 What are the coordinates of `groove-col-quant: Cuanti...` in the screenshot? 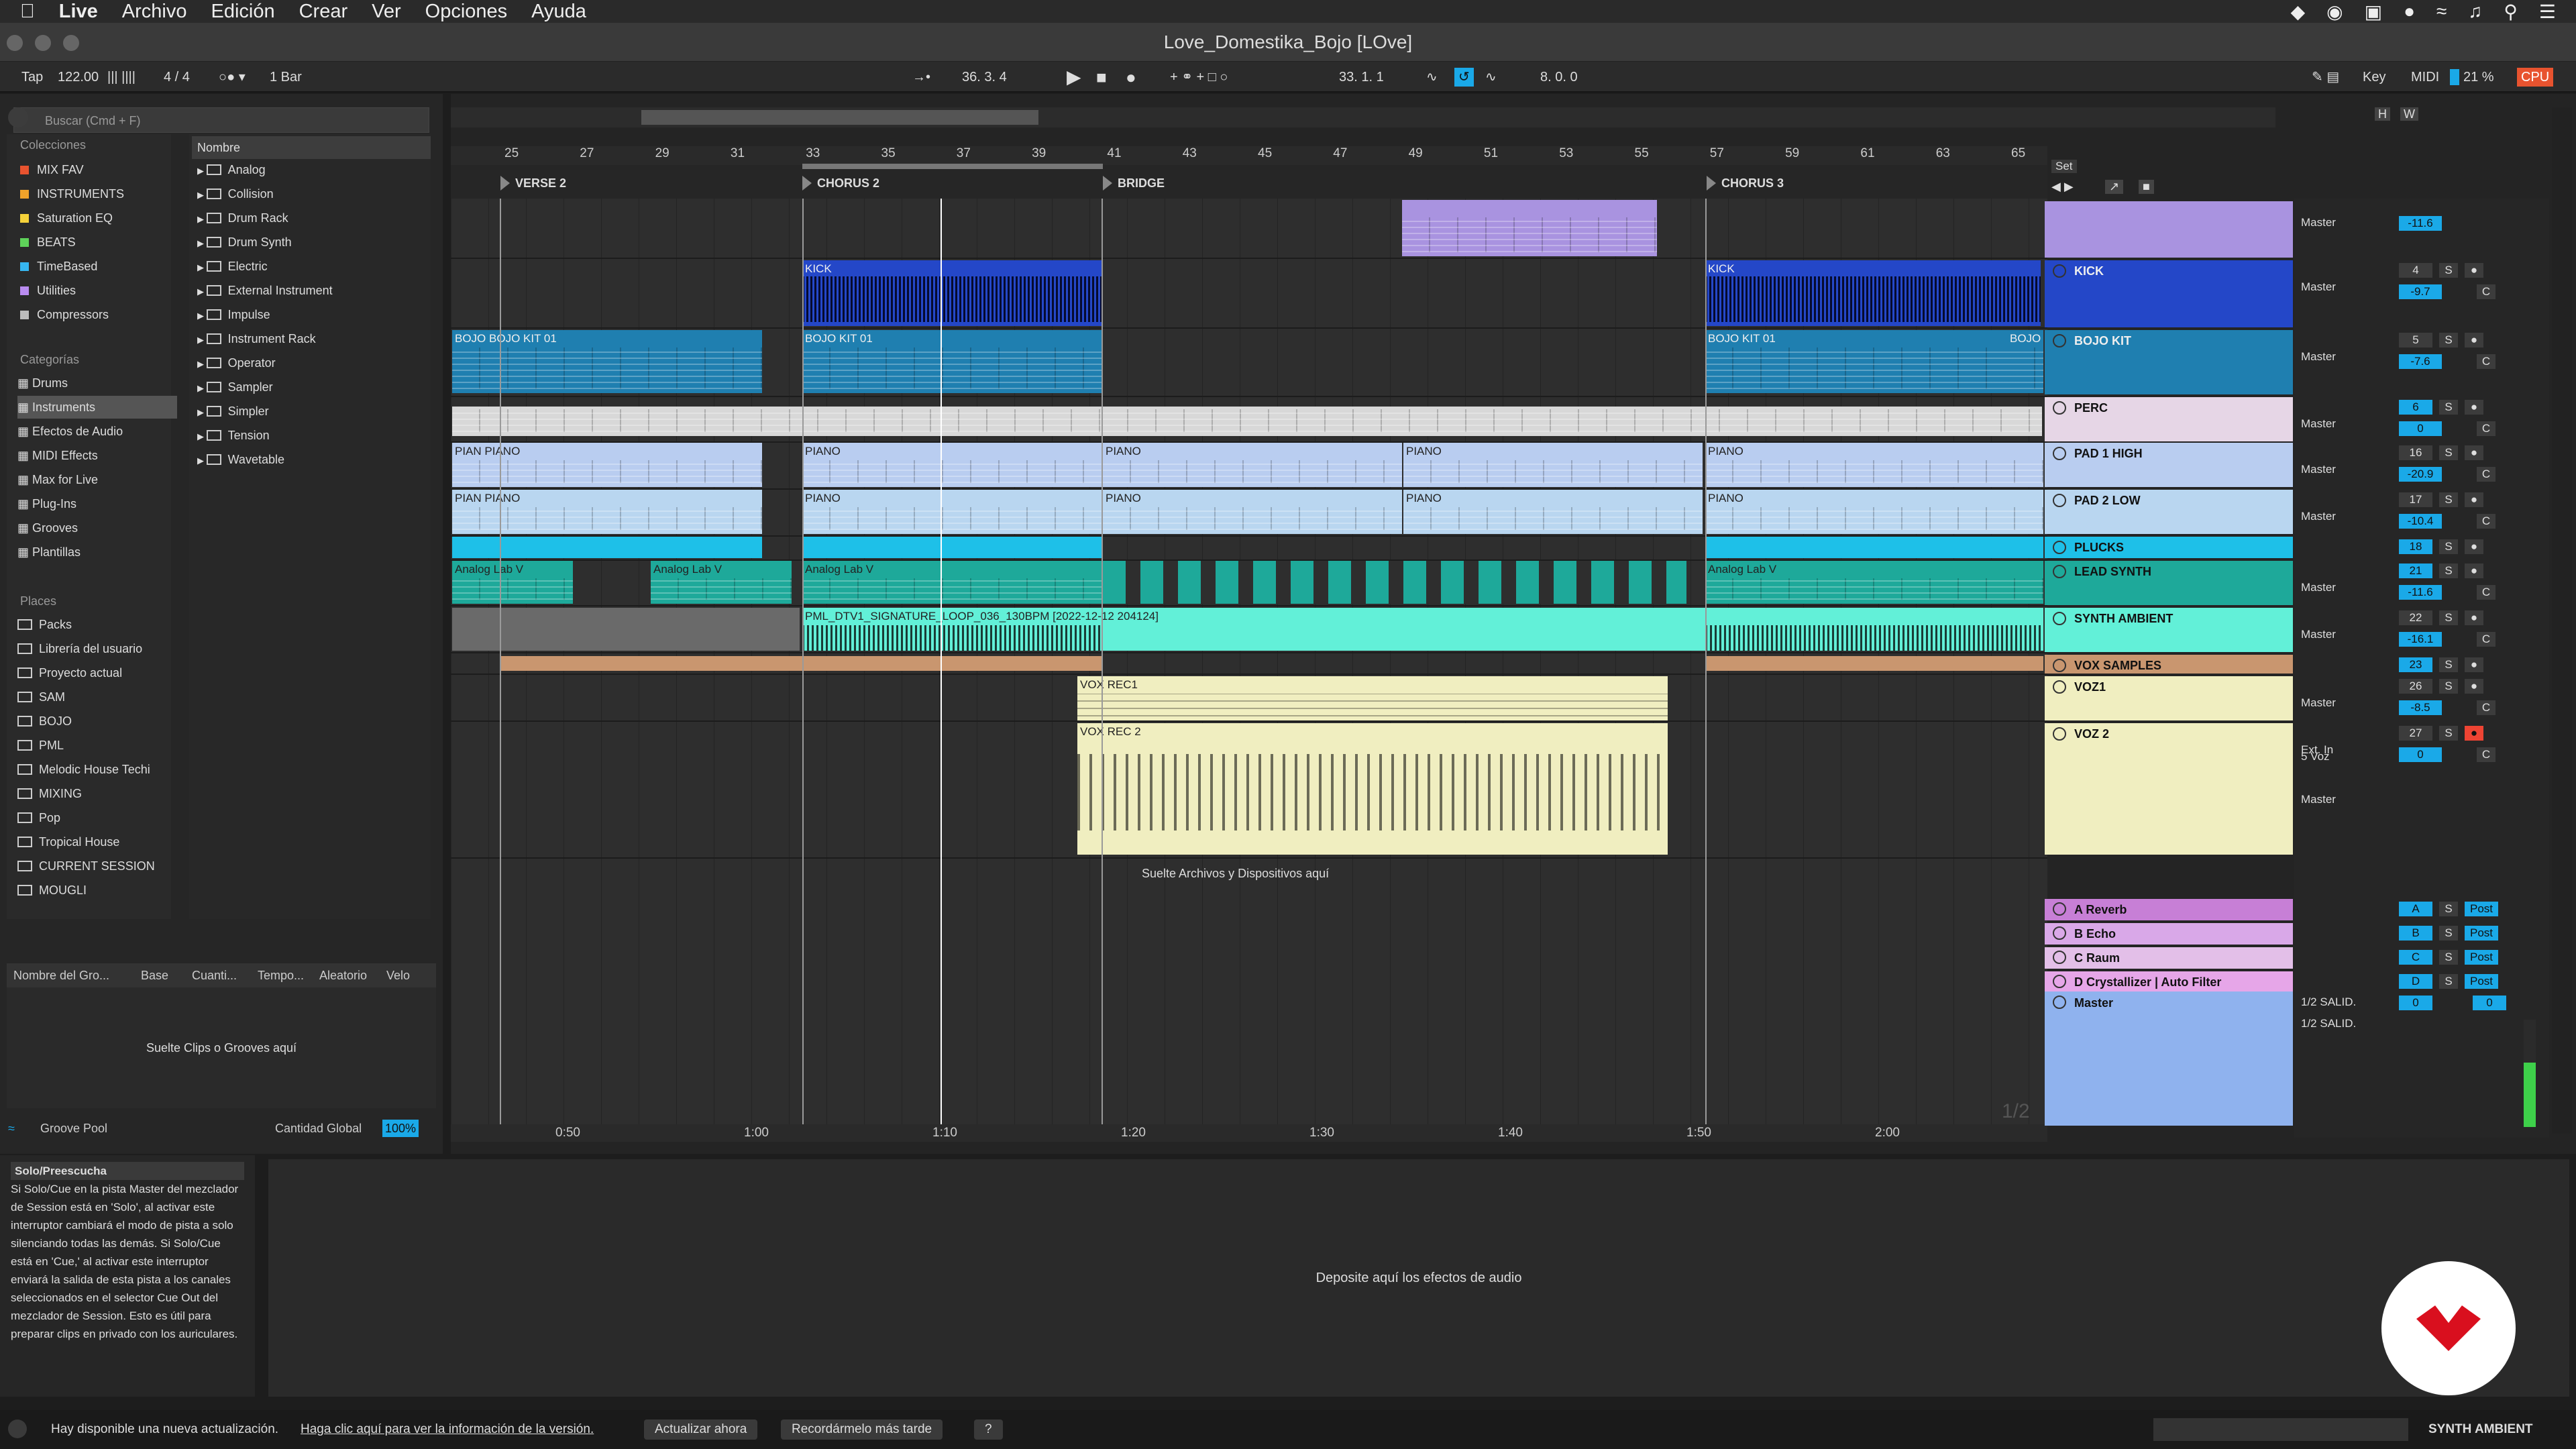 It's located at (218, 976).